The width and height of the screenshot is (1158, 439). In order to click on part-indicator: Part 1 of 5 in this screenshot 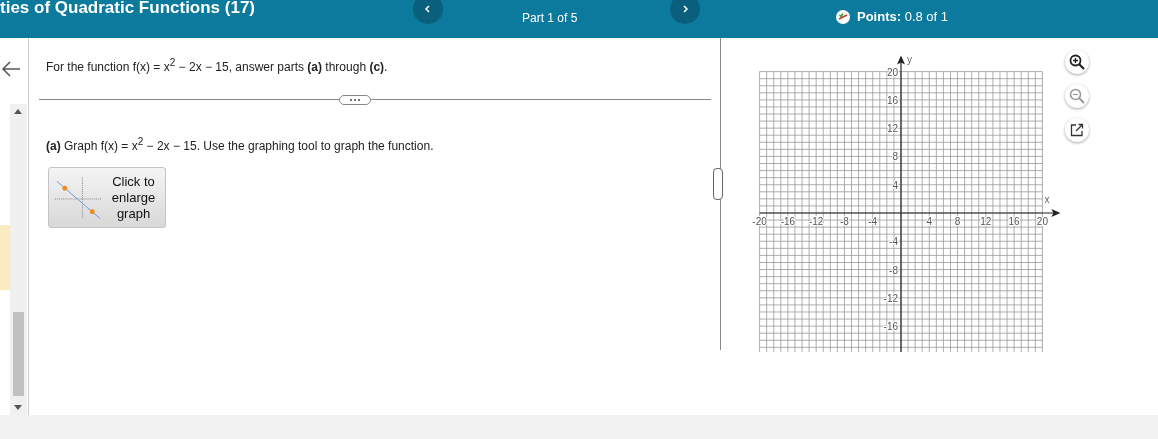, I will do `click(550, 18)`.